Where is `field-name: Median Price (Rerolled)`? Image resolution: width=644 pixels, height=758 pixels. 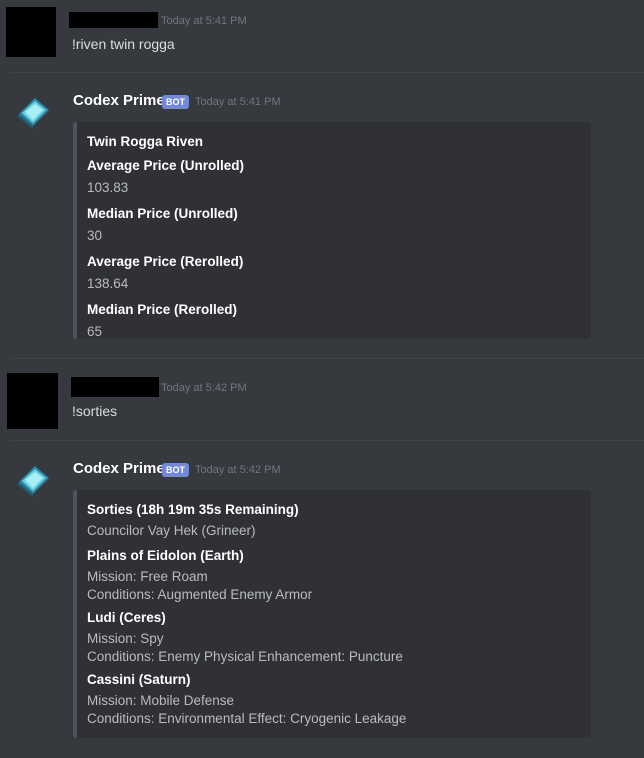
field-name: Median Price (Rerolled) is located at coordinates (162, 309).